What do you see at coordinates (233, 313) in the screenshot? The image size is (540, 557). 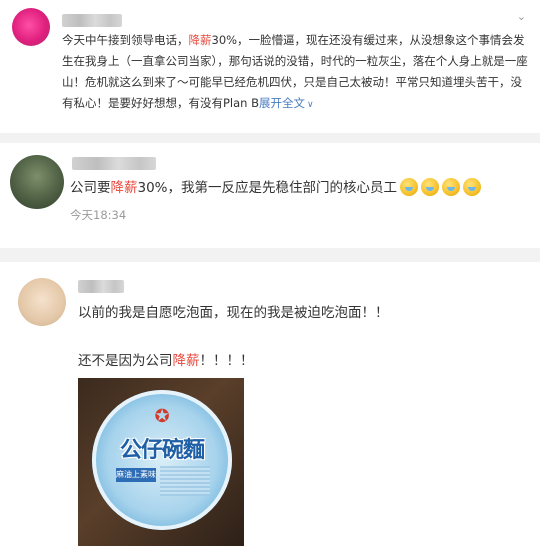 I see `comment-line: 以前的我是自愿吃泡面，现在的我是被迫吃泡面！！` at bounding box center [233, 313].